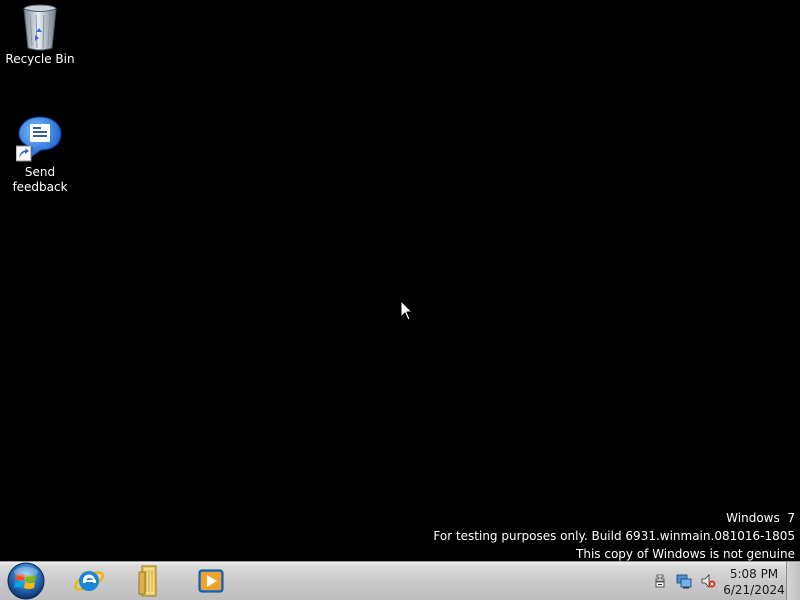  Describe the element at coordinates (40, 179) in the screenshot. I see `send-feedback-label: Send feedback` at that location.